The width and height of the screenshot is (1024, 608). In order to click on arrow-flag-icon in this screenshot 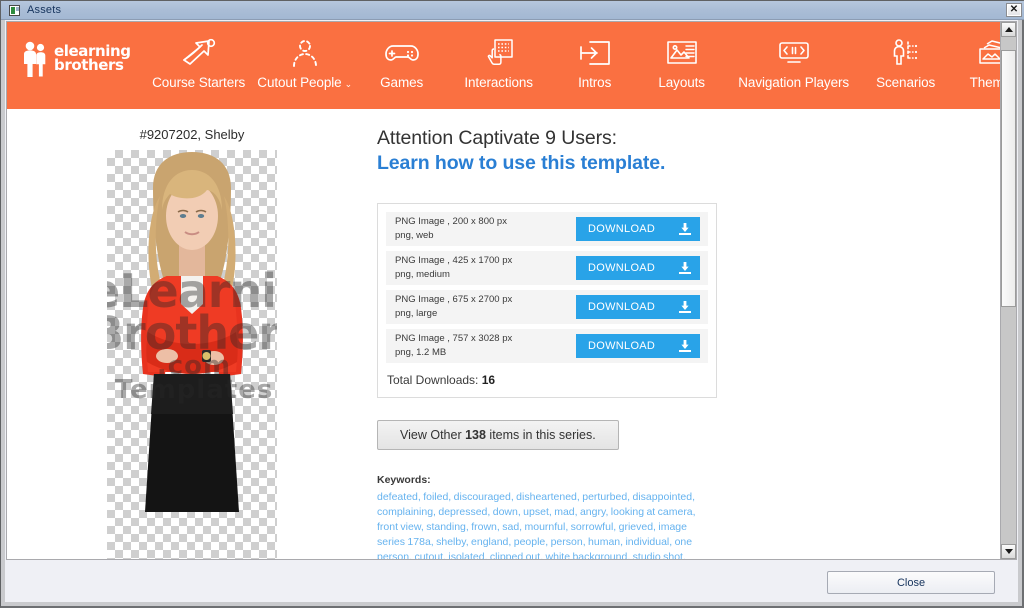, I will do `click(199, 53)`.